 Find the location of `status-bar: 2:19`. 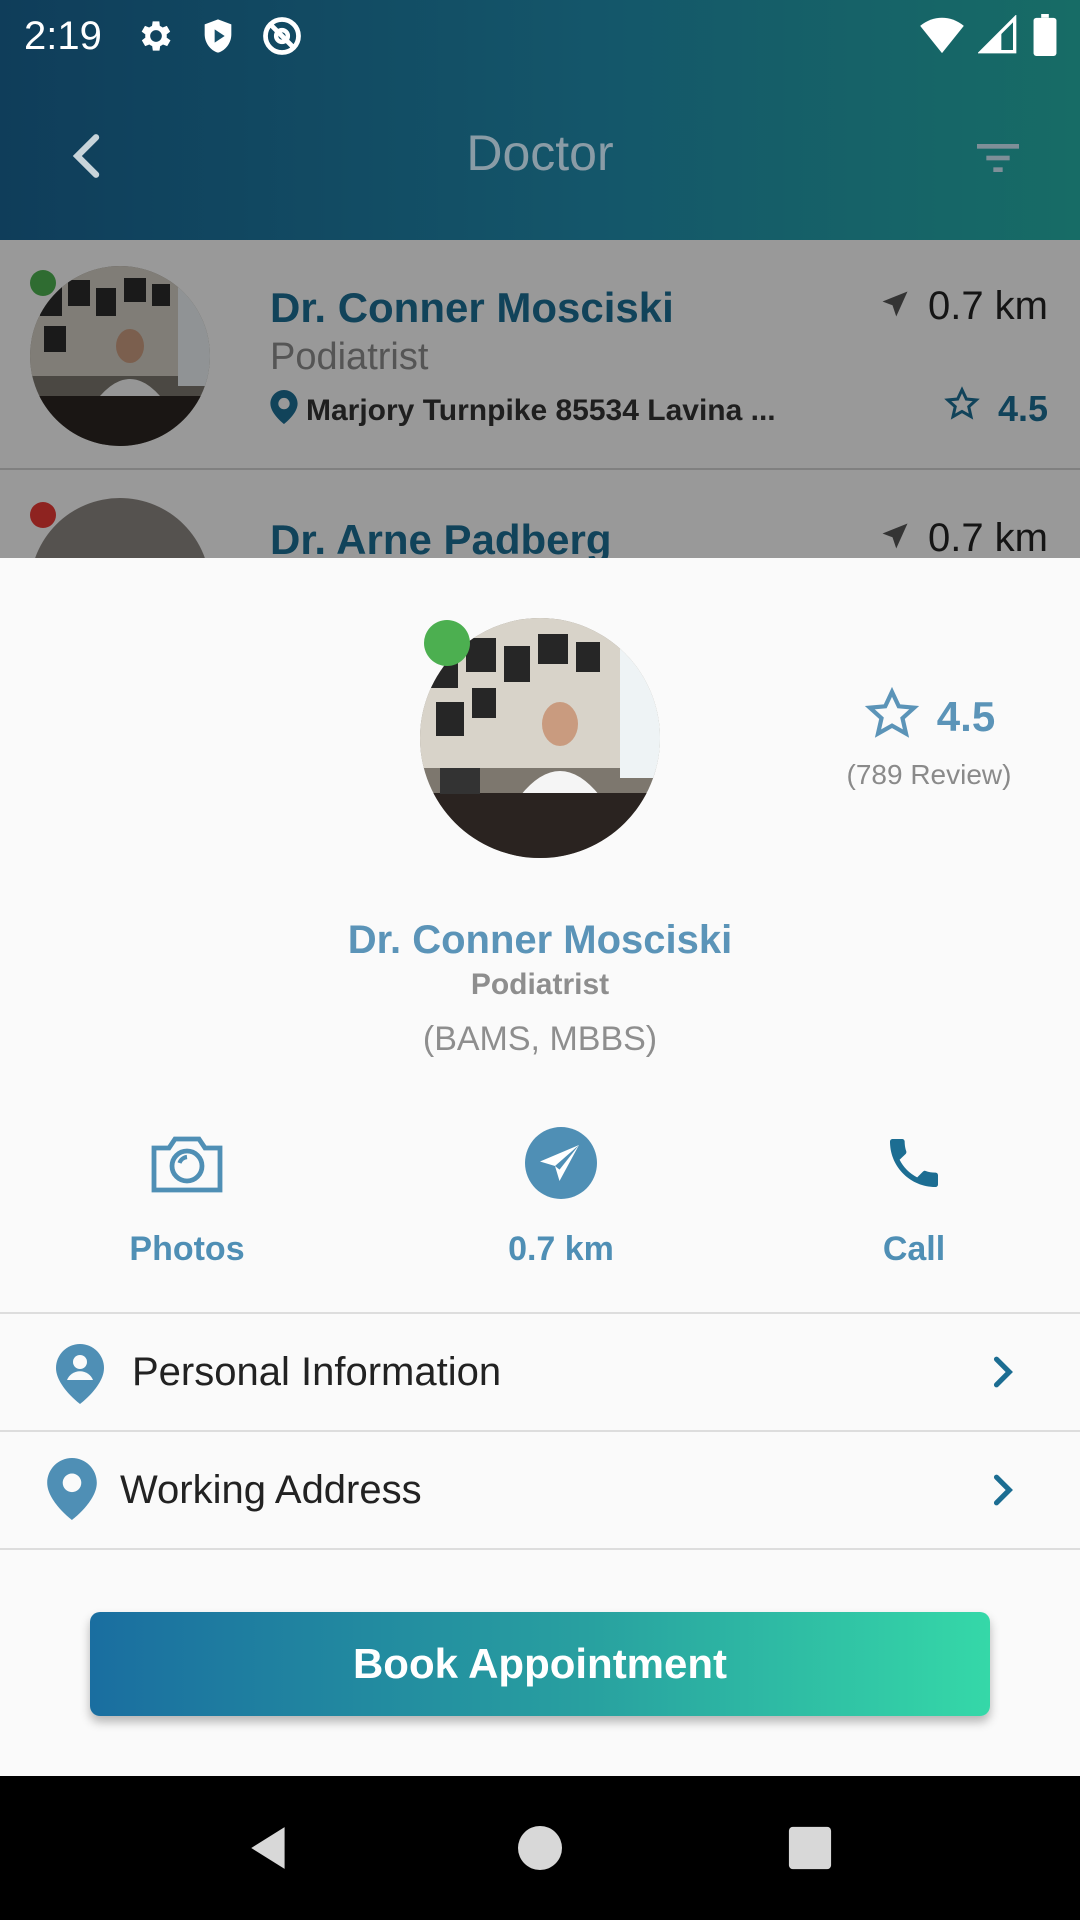

status-bar: 2:19 is located at coordinates (540, 36).